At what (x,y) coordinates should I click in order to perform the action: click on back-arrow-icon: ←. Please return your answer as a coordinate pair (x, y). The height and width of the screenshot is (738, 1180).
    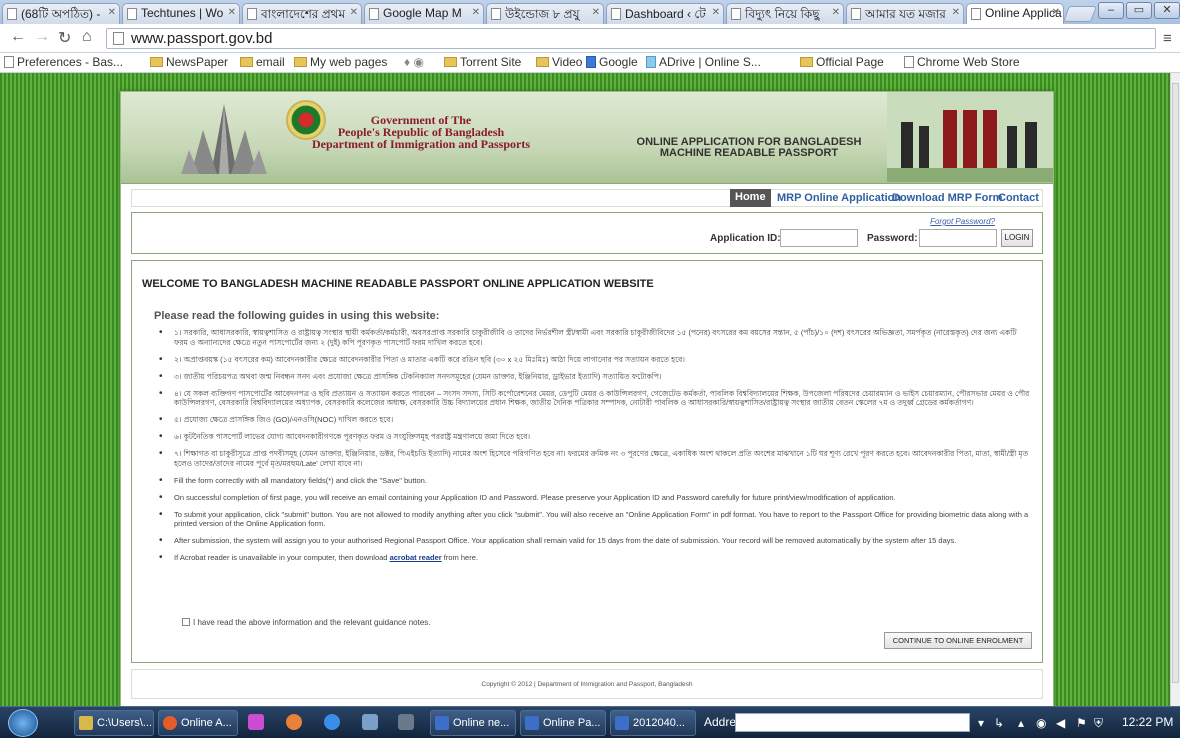
    Looking at the image, I should click on (18, 37).